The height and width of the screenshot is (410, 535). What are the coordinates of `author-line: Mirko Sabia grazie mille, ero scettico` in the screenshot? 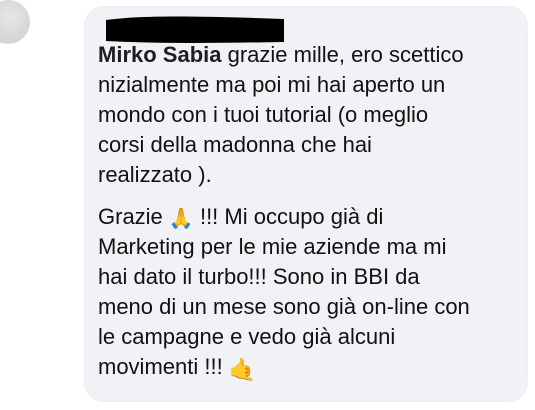 It's located at (308, 55).